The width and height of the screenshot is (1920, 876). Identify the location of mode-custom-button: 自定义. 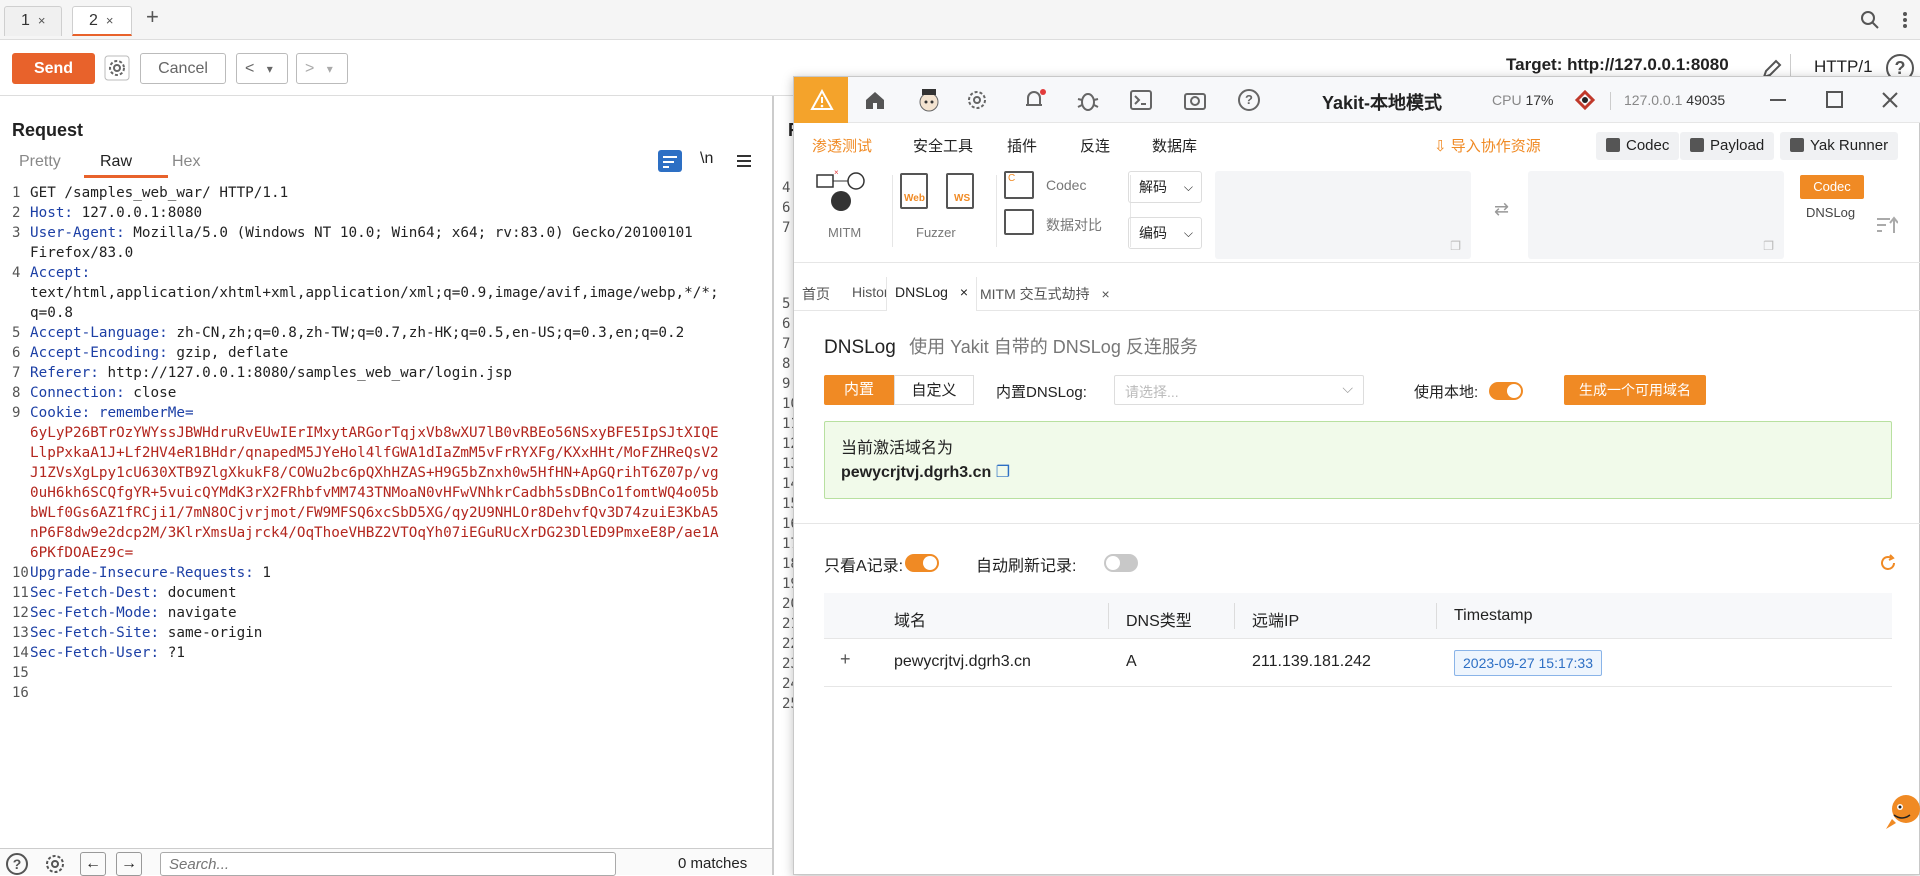
(934, 390).